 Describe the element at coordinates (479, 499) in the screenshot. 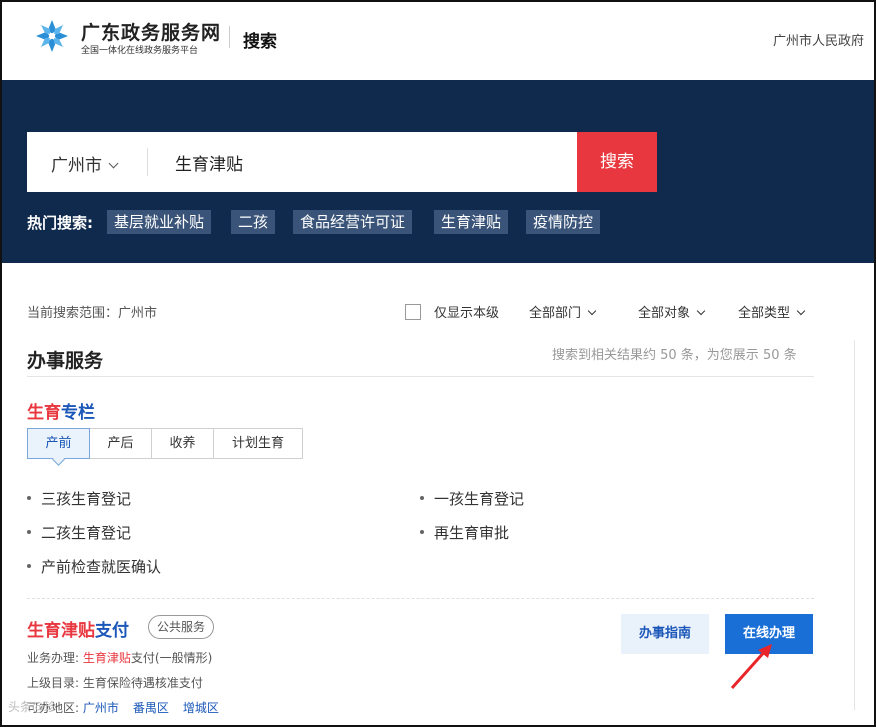

I see `list-item-label: 一孩生育登记` at that location.